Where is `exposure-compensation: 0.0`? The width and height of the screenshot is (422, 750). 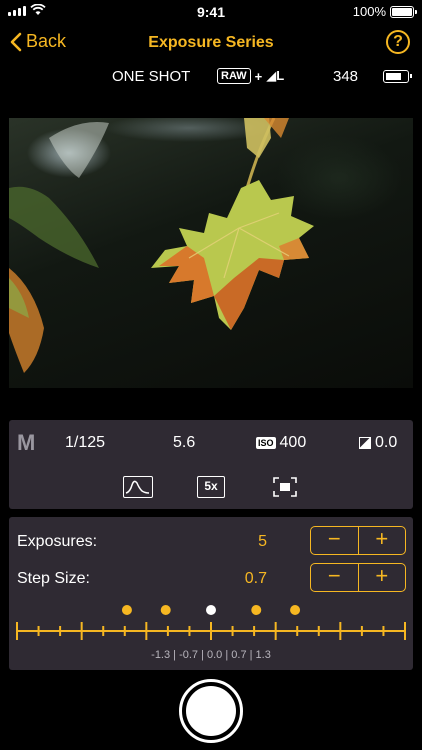 exposure-compensation: 0.0 is located at coordinates (378, 443).